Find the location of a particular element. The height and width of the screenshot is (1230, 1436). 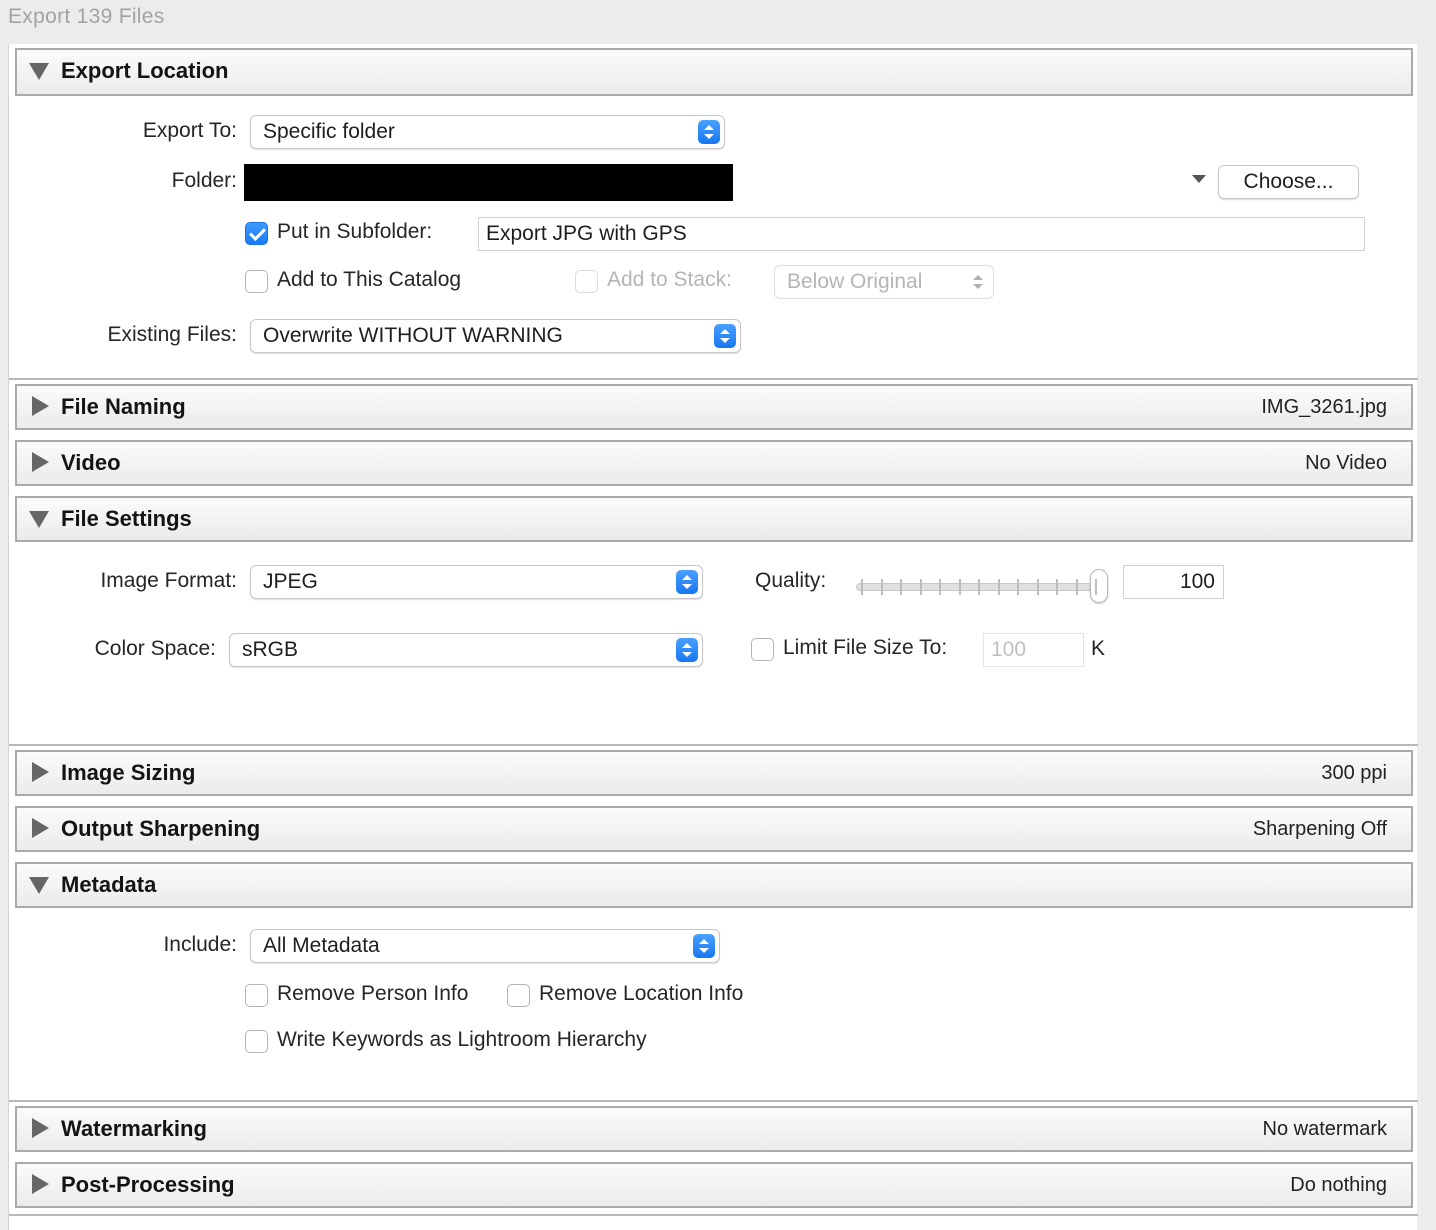

add-to-catalog-label: Add to This Catalog is located at coordinates (369, 279).